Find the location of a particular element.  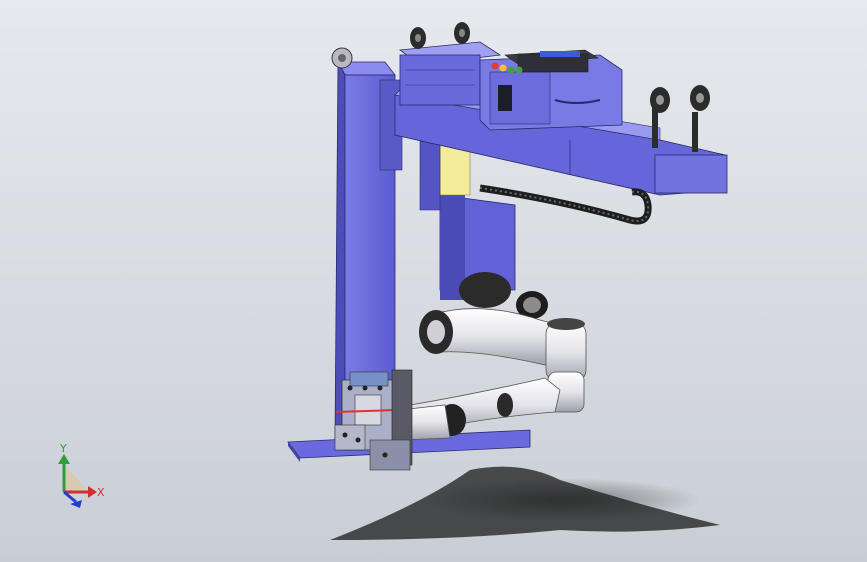

handwheel is located at coordinates (342, 58).